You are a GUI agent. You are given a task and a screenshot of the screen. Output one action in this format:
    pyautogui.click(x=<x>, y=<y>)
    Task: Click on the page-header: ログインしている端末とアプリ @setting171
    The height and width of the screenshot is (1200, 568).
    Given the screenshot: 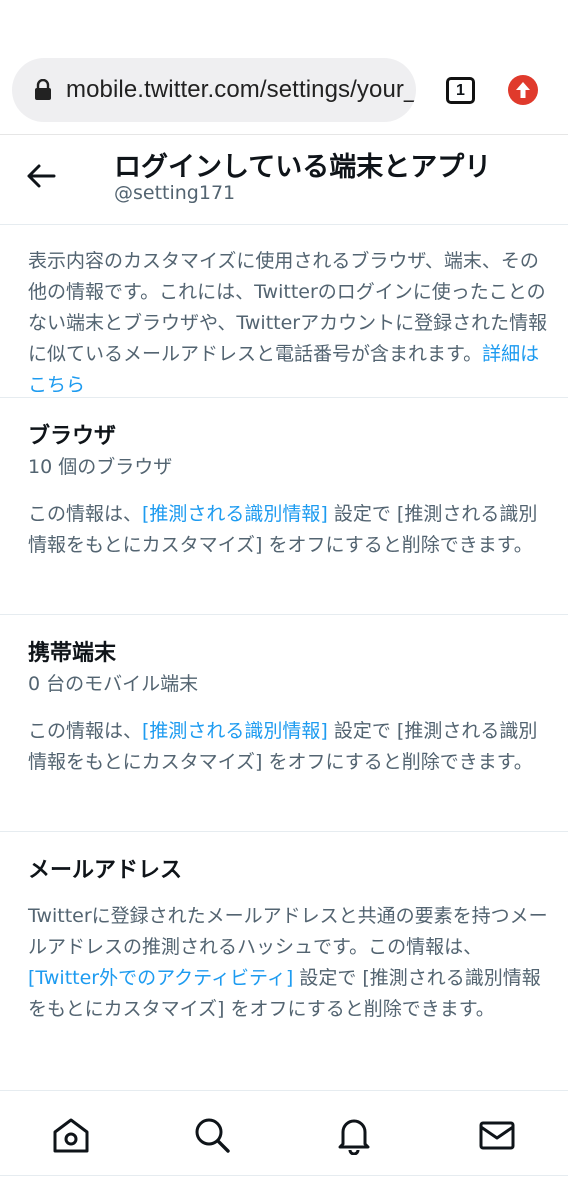 What is the action you would take?
    pyautogui.click(x=284, y=180)
    